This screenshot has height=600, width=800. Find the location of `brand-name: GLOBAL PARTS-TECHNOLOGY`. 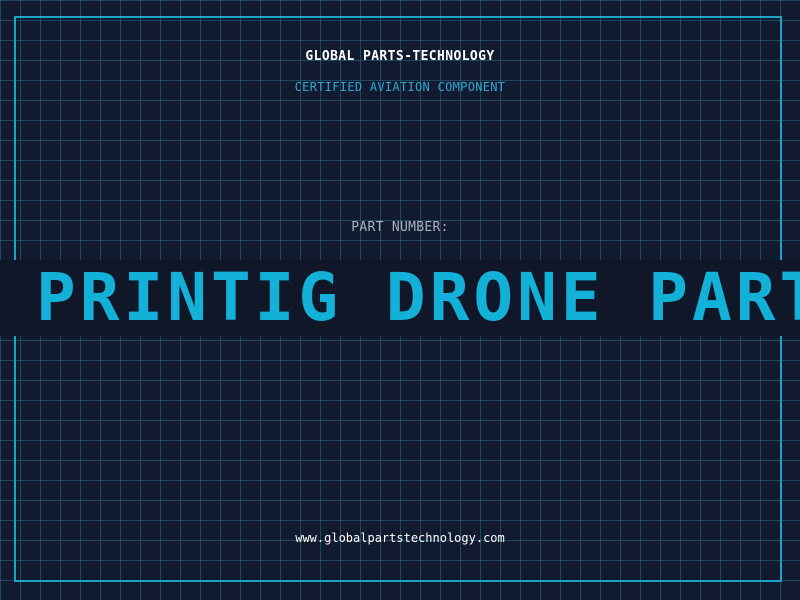

brand-name: GLOBAL PARTS-TECHNOLOGY is located at coordinates (400, 56).